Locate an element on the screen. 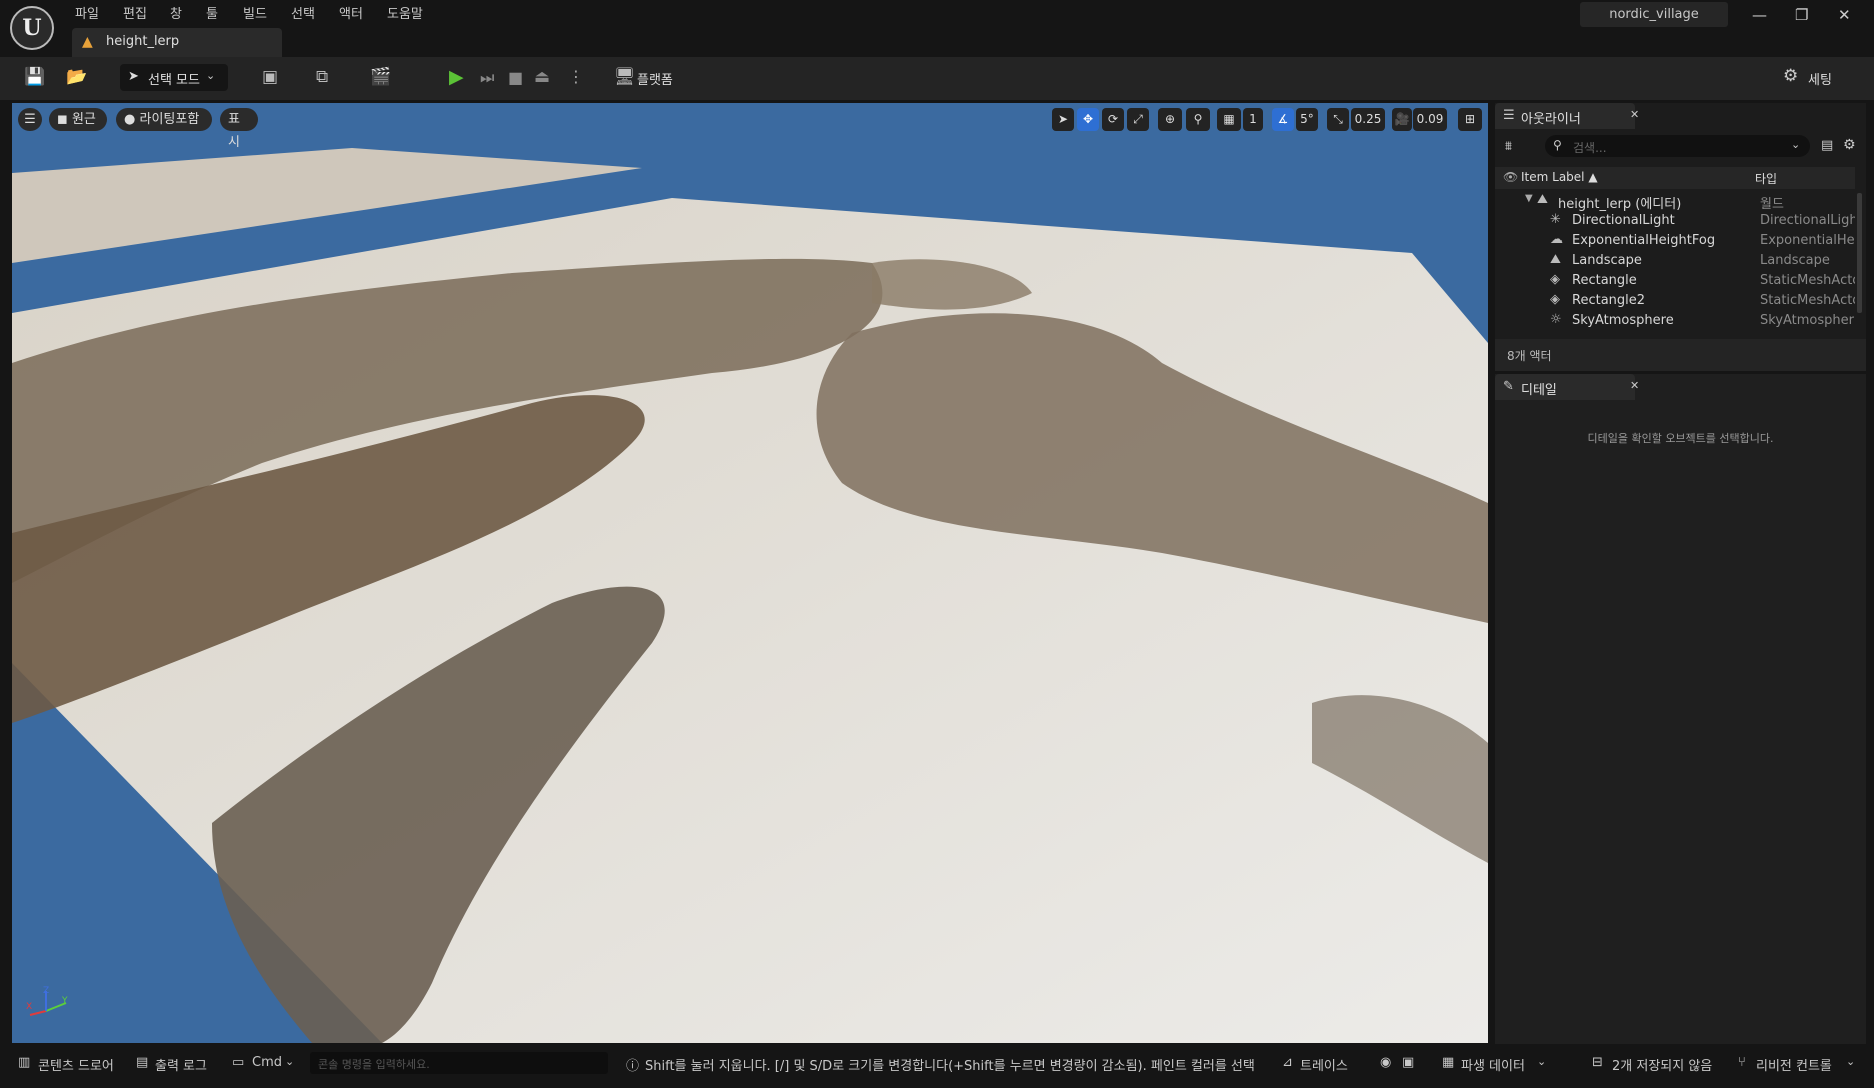 The image size is (1874, 1088). record-icon: ◉ is located at coordinates (1385, 1062).